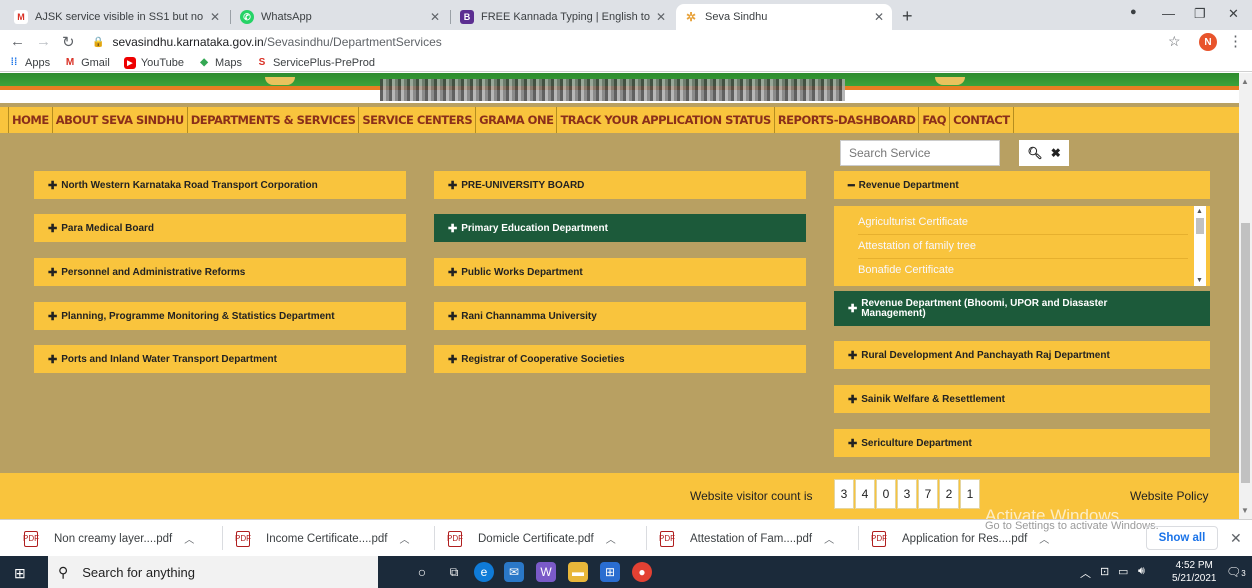 Image resolution: width=1252 pixels, height=588 pixels. What do you see at coordinates (620, 316) in the screenshot?
I see `dept-item: ✚ Rani Channamma University` at bounding box center [620, 316].